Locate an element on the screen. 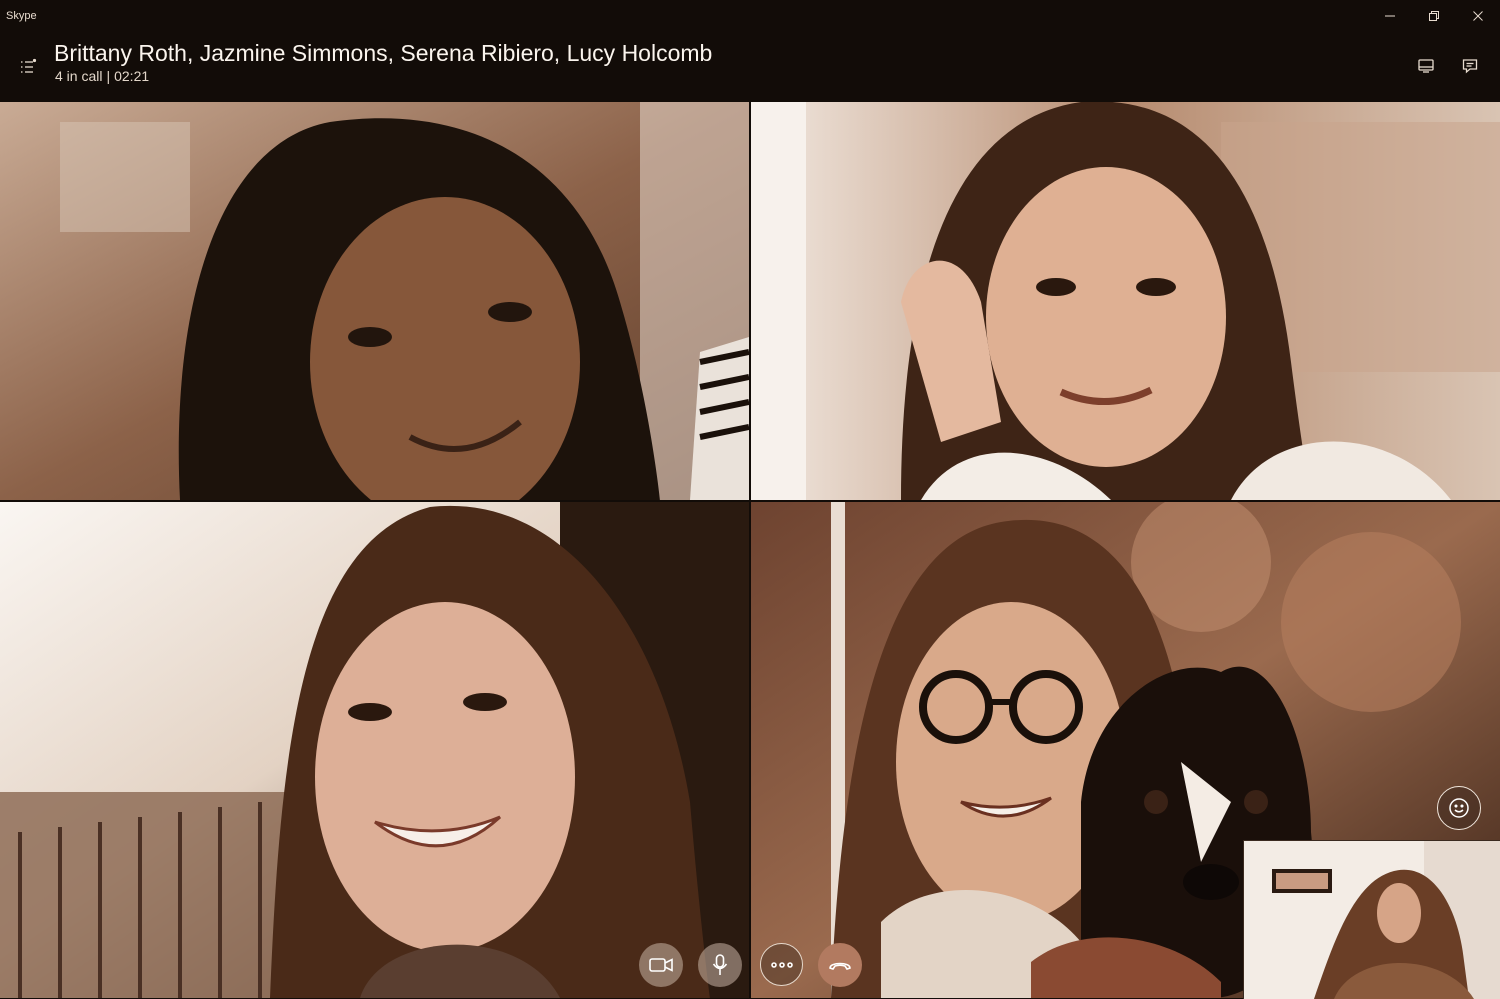 Image resolution: width=1500 pixels, height=999 pixels. video-camera-icon is located at coordinates (661, 965).